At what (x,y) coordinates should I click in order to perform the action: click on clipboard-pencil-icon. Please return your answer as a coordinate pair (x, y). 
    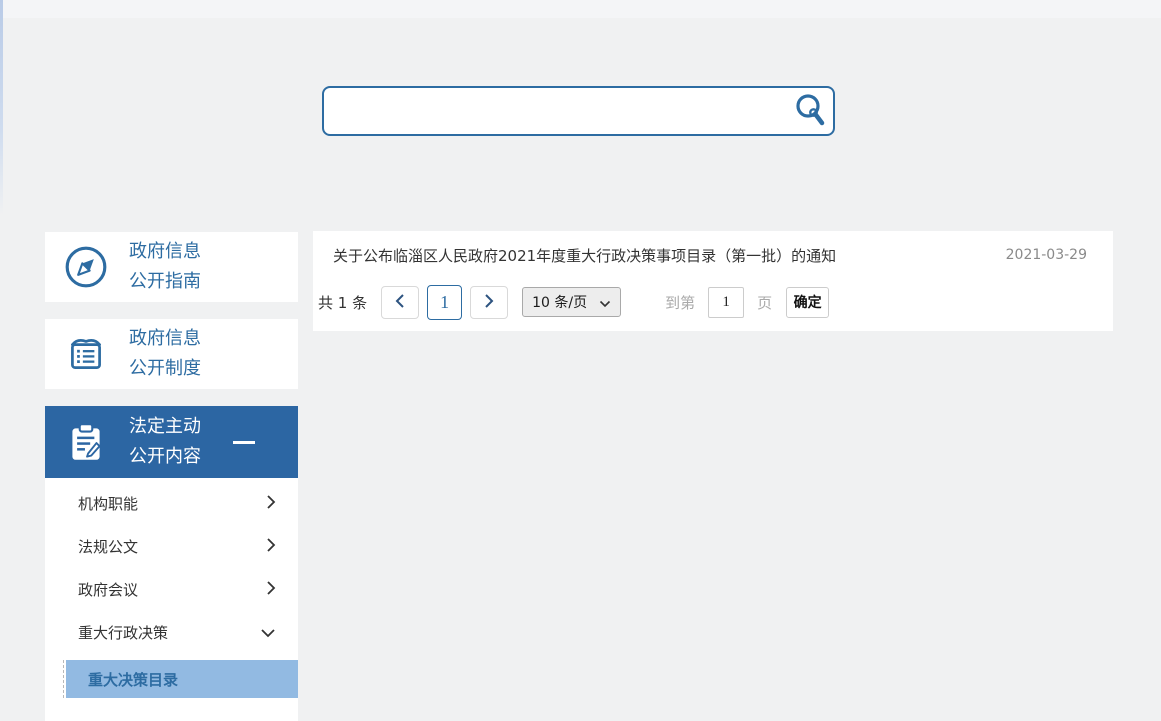
    Looking at the image, I should click on (86, 442).